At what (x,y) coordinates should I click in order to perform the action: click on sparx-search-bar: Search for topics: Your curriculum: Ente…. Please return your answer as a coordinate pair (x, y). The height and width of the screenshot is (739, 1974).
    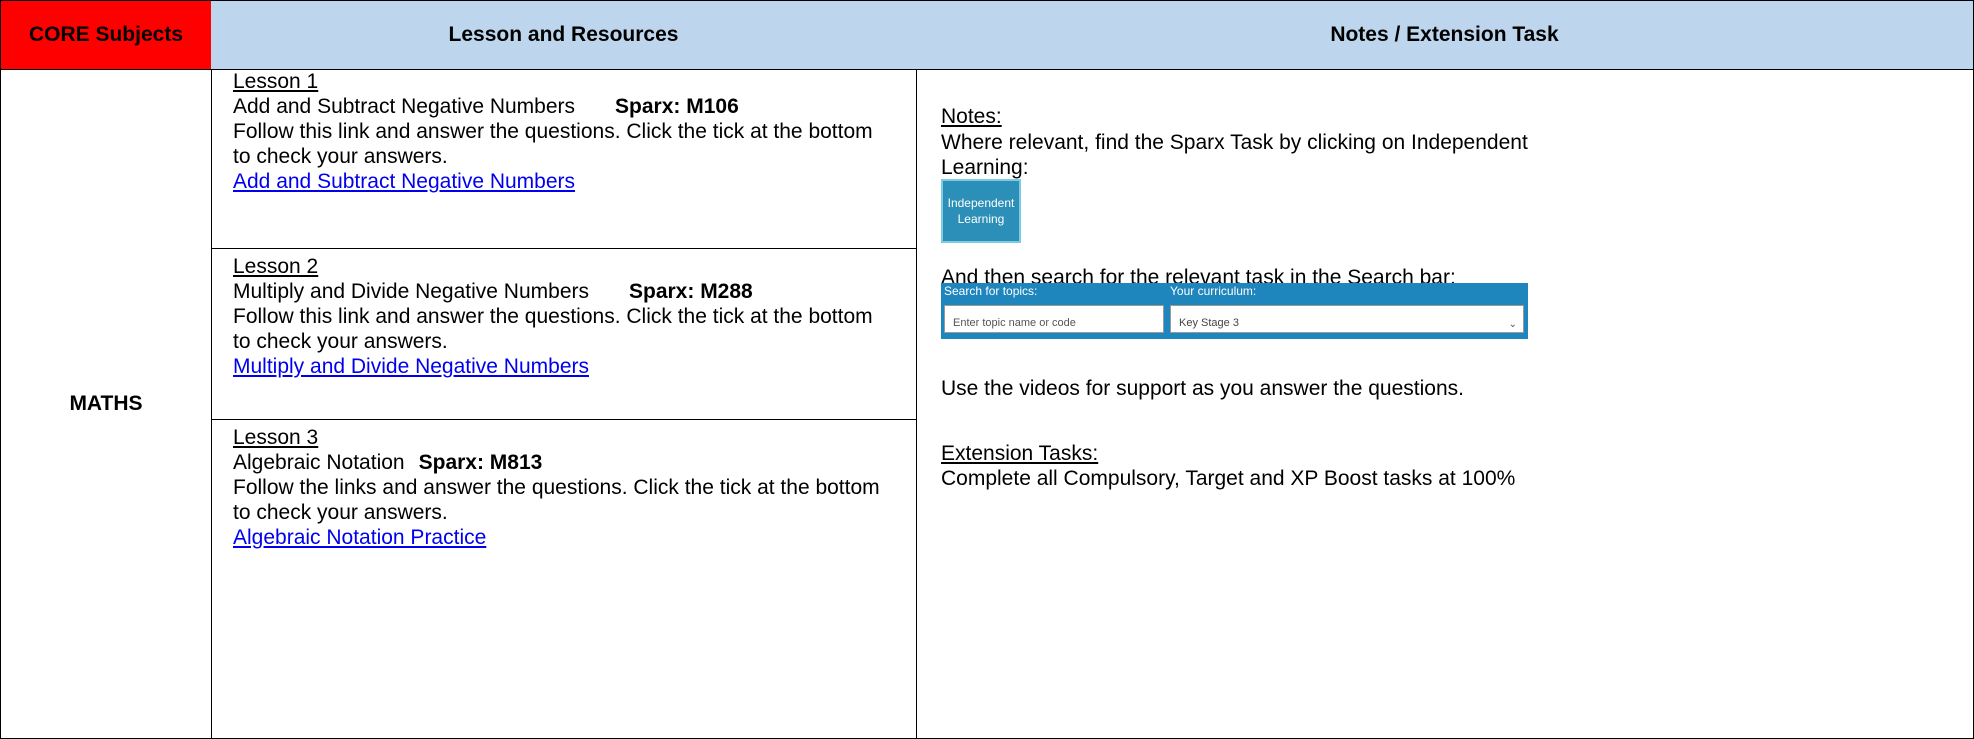
    Looking at the image, I should click on (1234, 311).